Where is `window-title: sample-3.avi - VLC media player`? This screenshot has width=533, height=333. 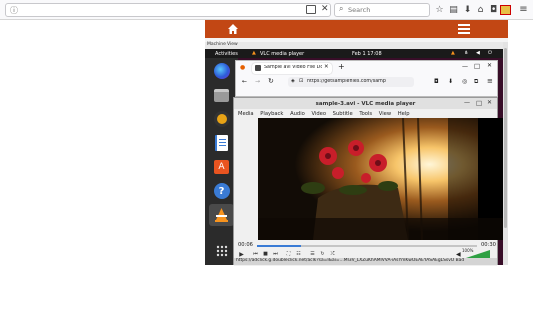 window-title: sample-3.avi - VLC media player is located at coordinates (365, 103).